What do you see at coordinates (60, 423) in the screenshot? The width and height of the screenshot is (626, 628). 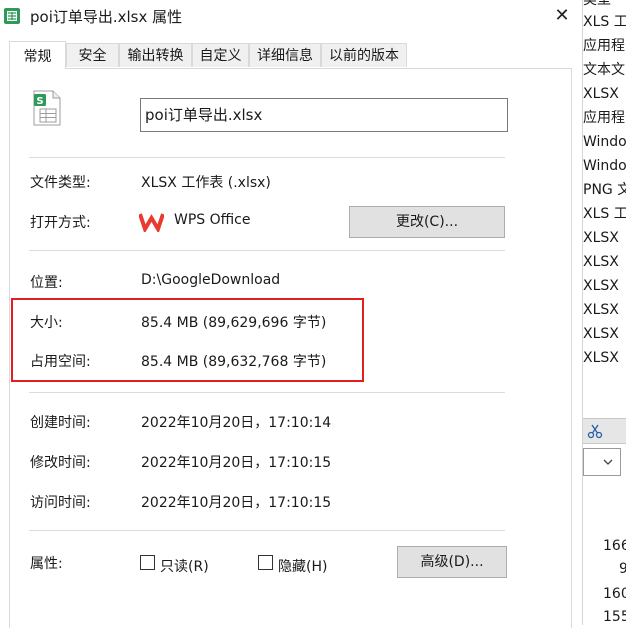 I see `created-label: 创建时间:` at bounding box center [60, 423].